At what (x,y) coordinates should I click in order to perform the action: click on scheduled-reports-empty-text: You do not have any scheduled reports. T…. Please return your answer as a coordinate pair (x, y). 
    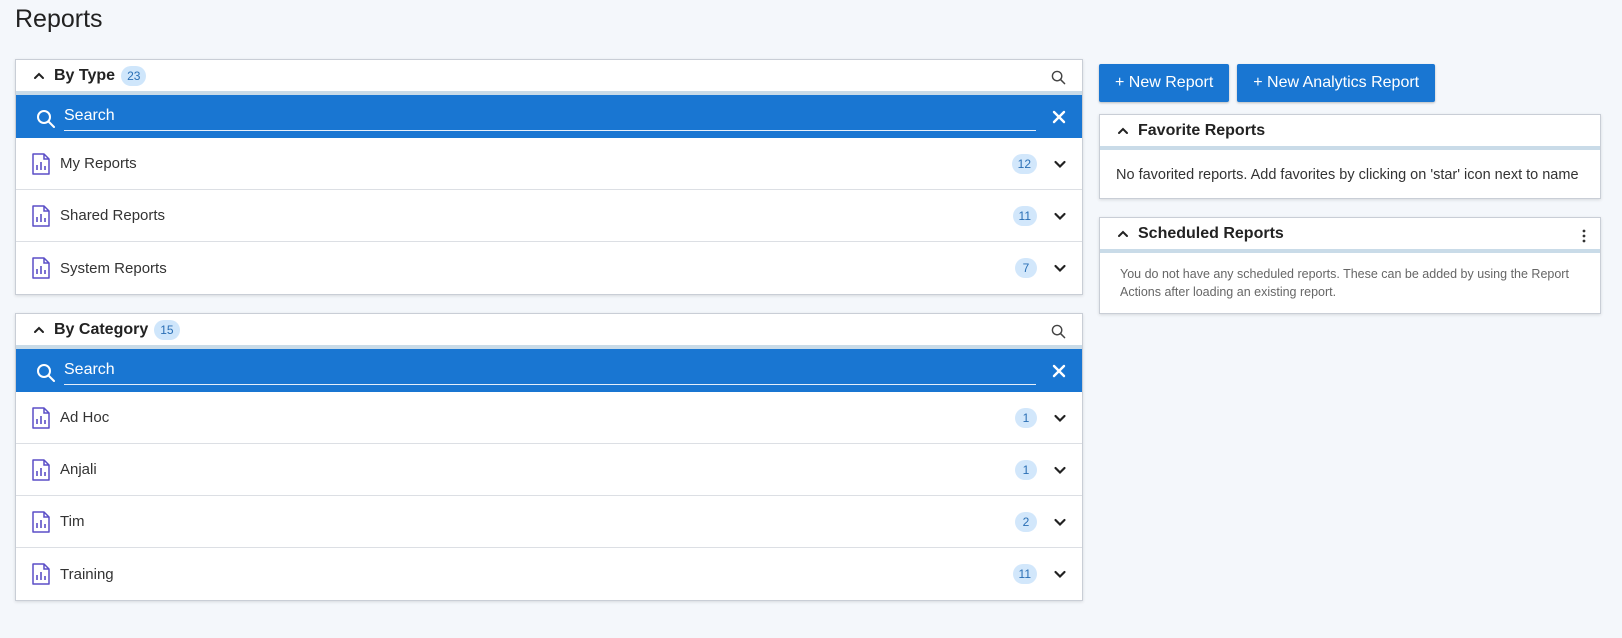
    Looking at the image, I should click on (1344, 283).